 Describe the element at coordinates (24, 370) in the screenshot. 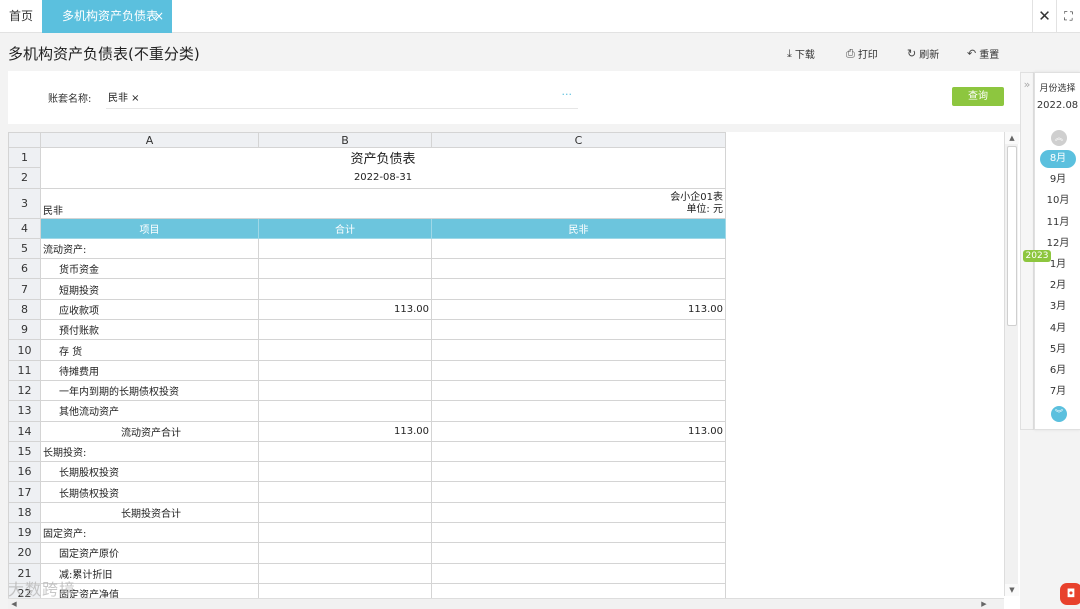

I see `row-number: 11` at that location.